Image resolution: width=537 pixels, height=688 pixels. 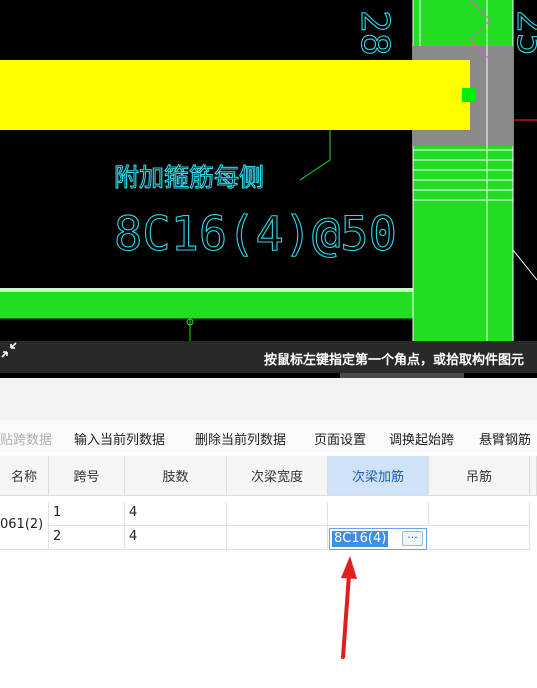 I want to click on table-toolbar: 贴跨数据 输入当前列数据 删除当前列数据 页面设置 调换起始跨 悬臂钢筋, so click(x=268, y=436).